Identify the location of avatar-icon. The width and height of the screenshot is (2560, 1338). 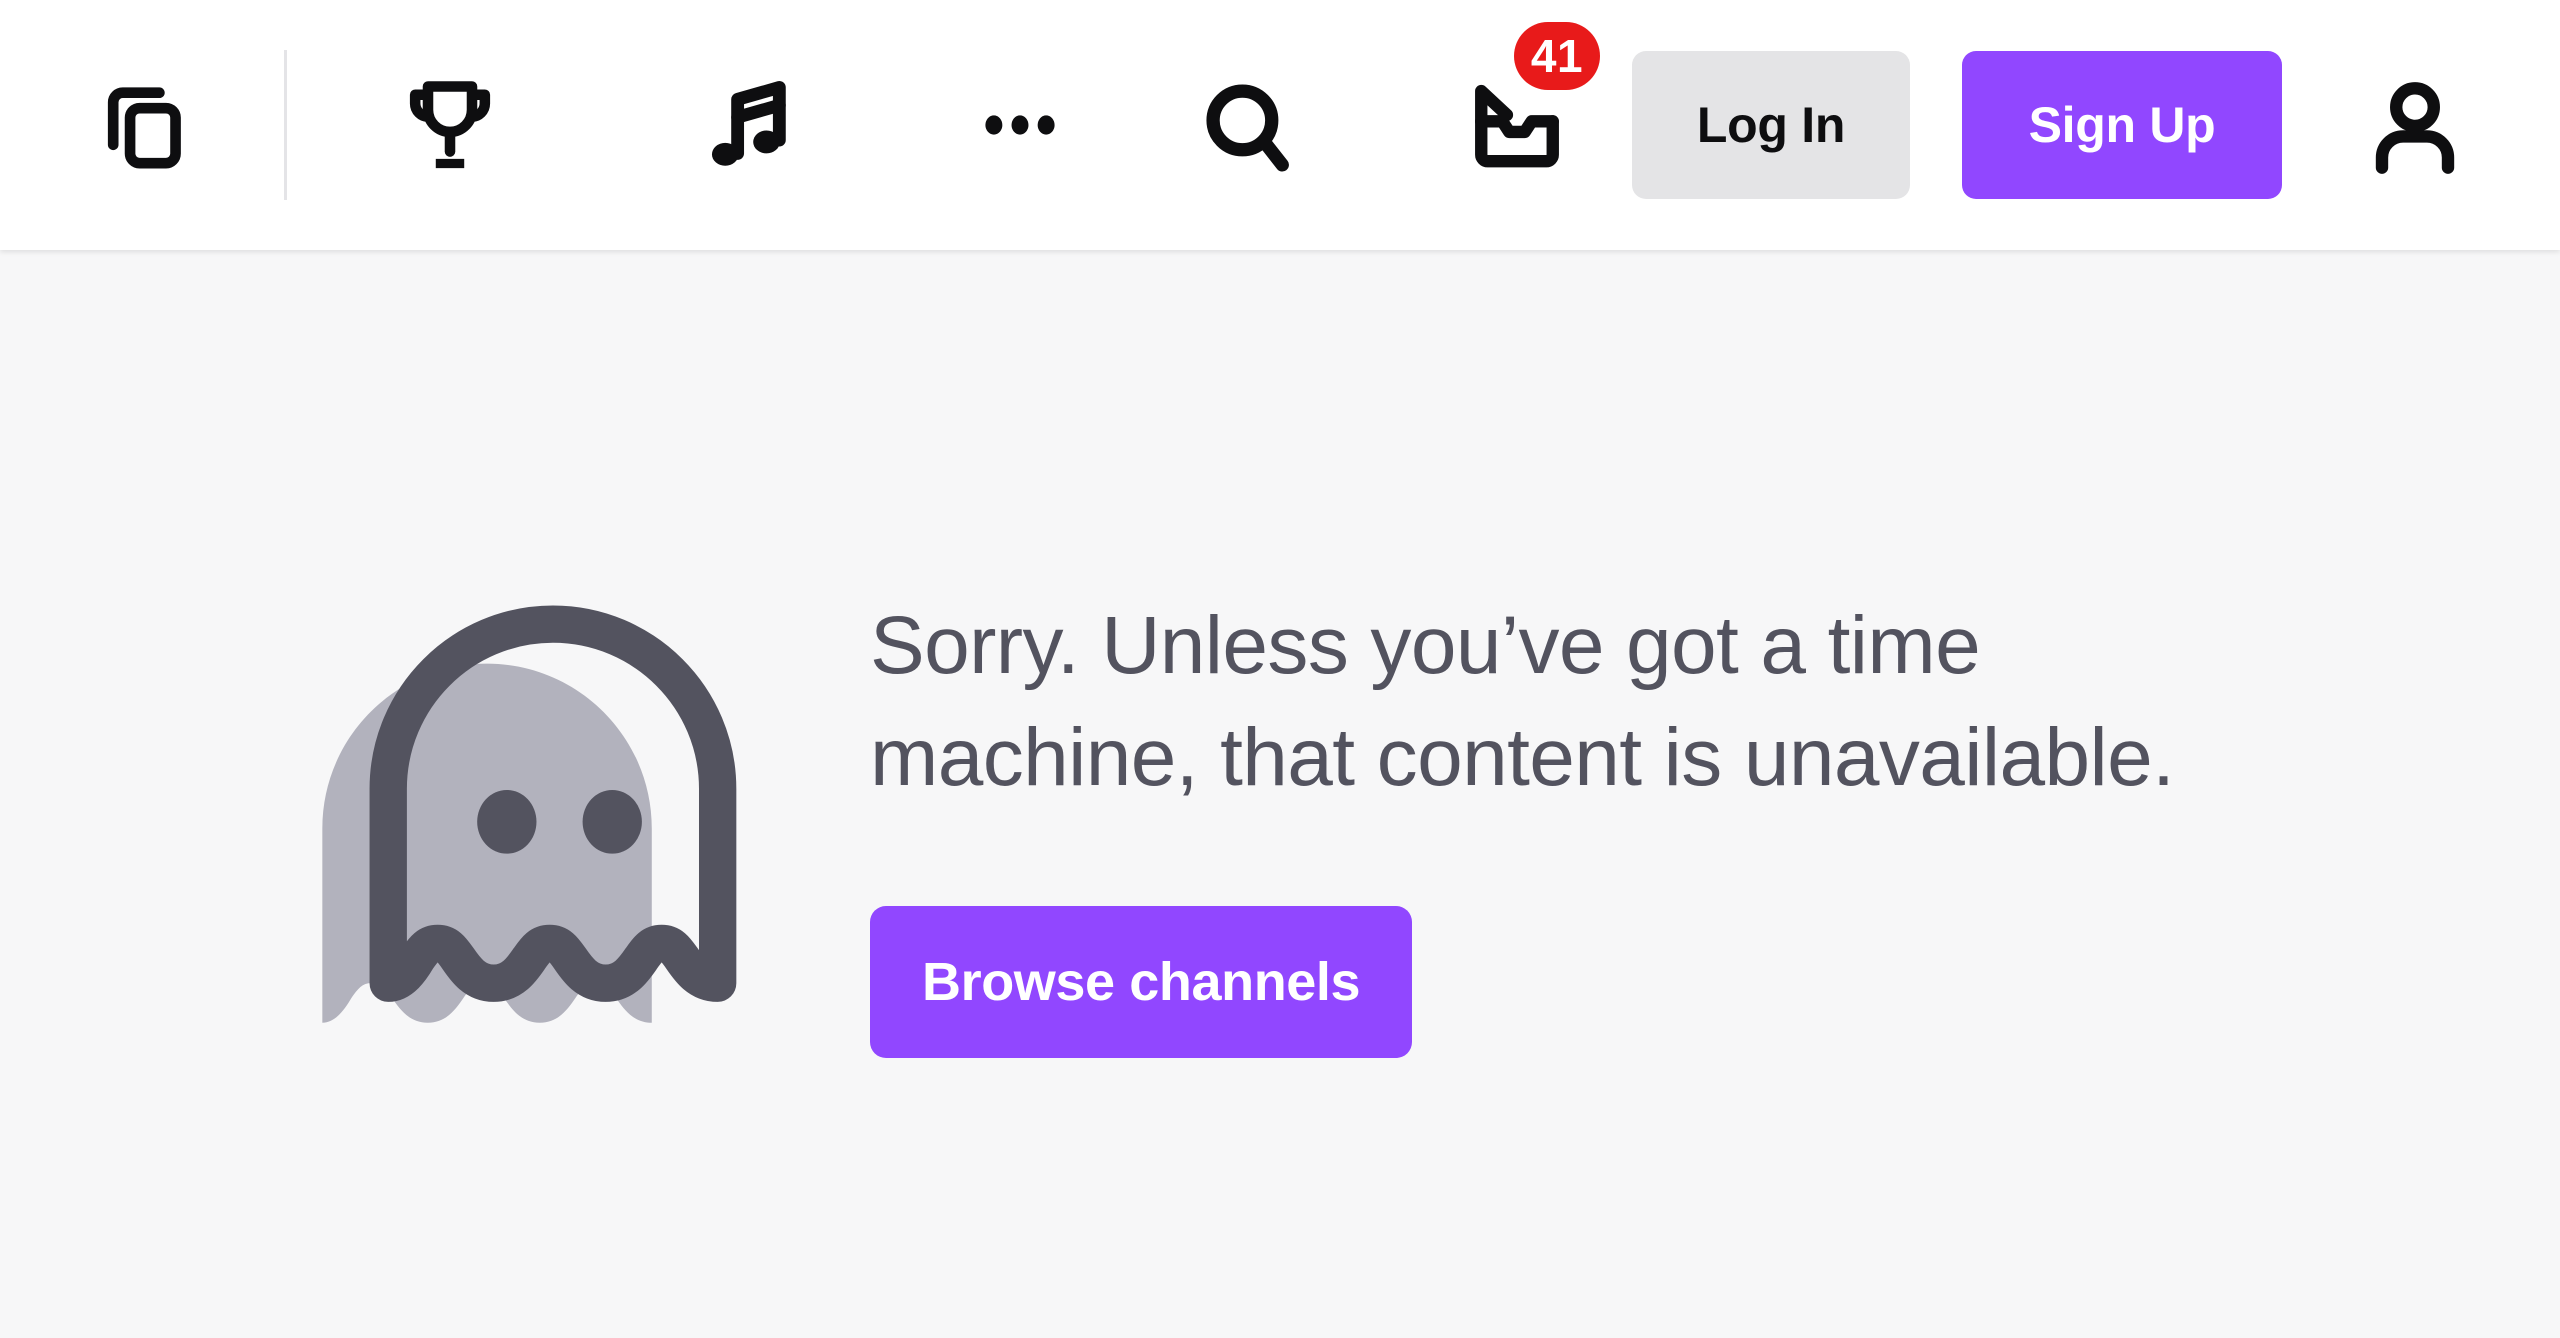
(2415, 125).